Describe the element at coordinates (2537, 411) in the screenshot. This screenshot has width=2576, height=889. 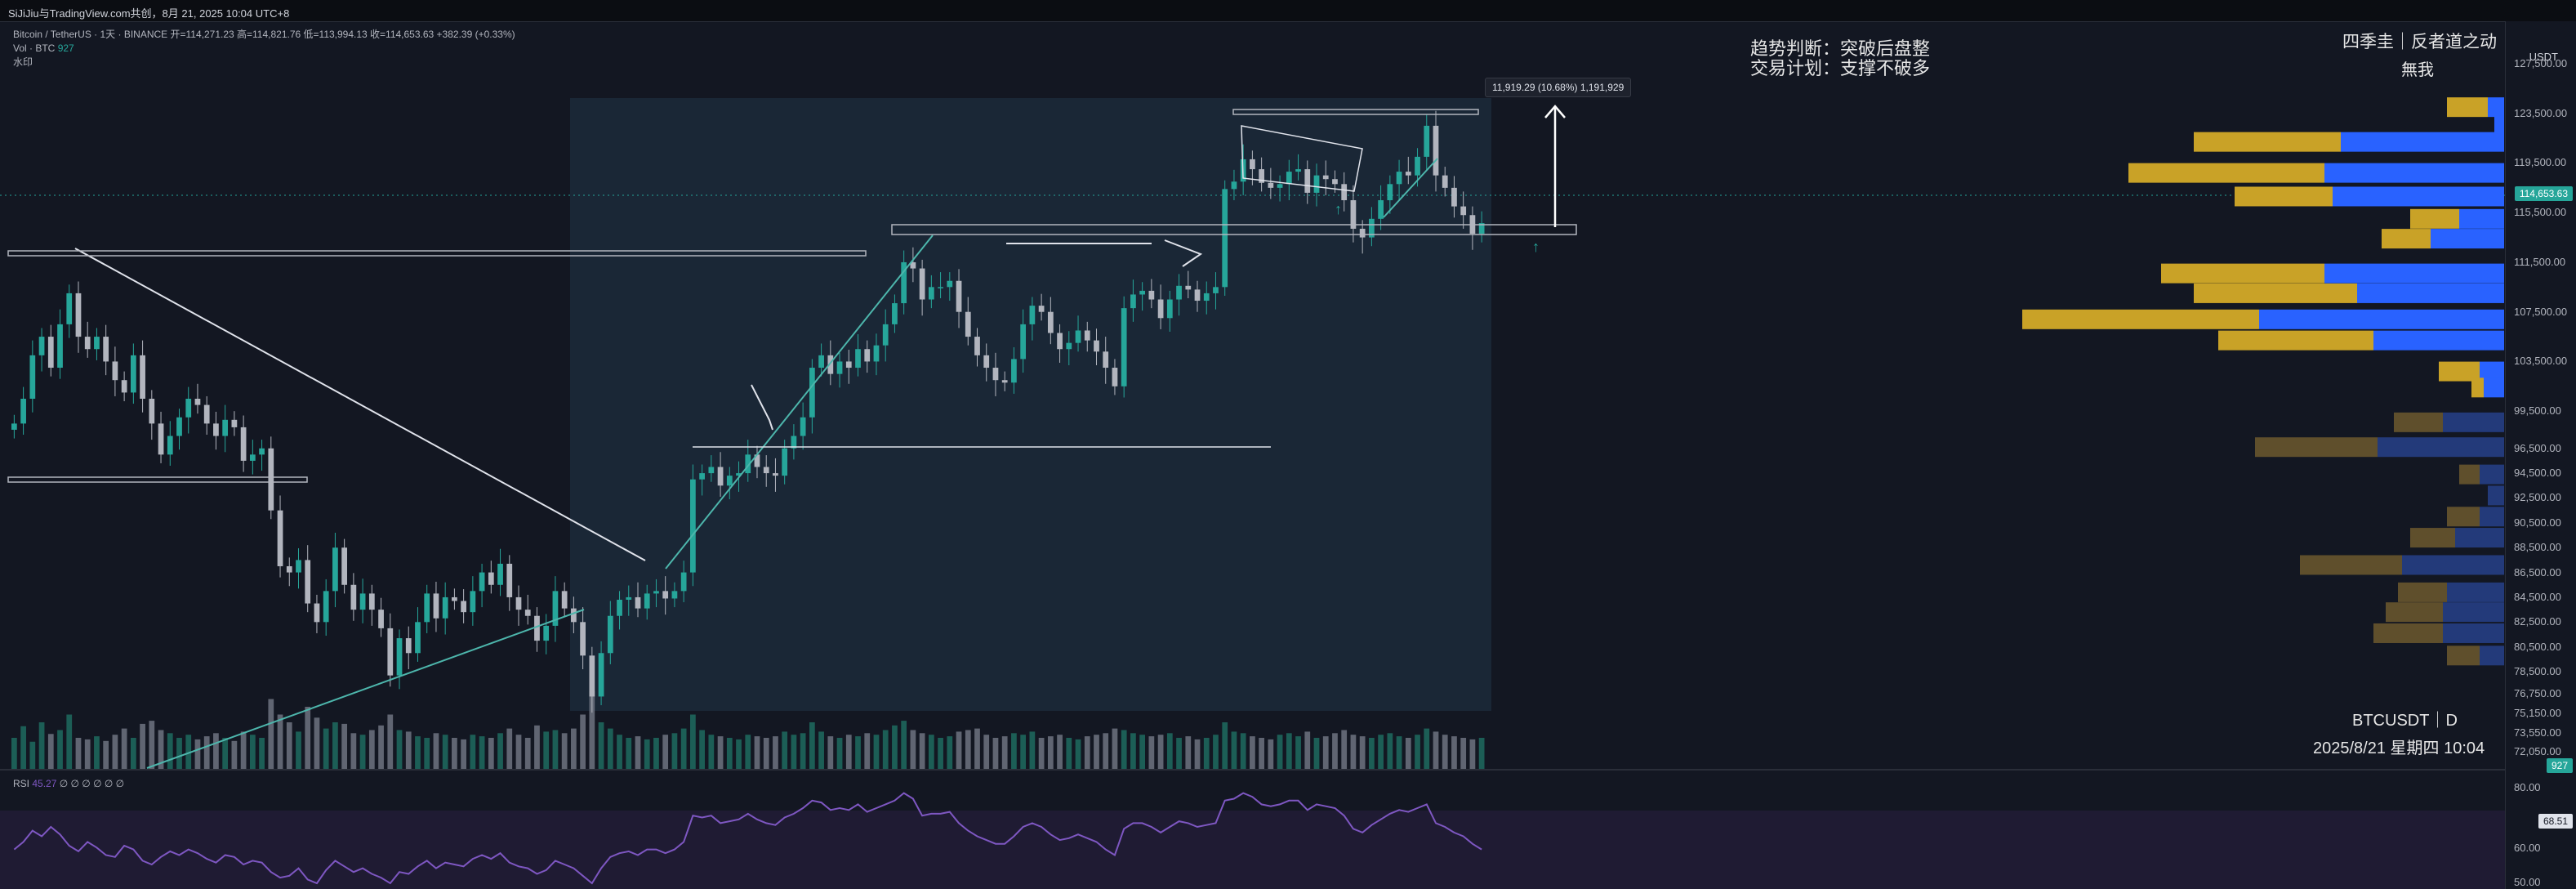
I see `price-tick: 99,500.00` at that location.